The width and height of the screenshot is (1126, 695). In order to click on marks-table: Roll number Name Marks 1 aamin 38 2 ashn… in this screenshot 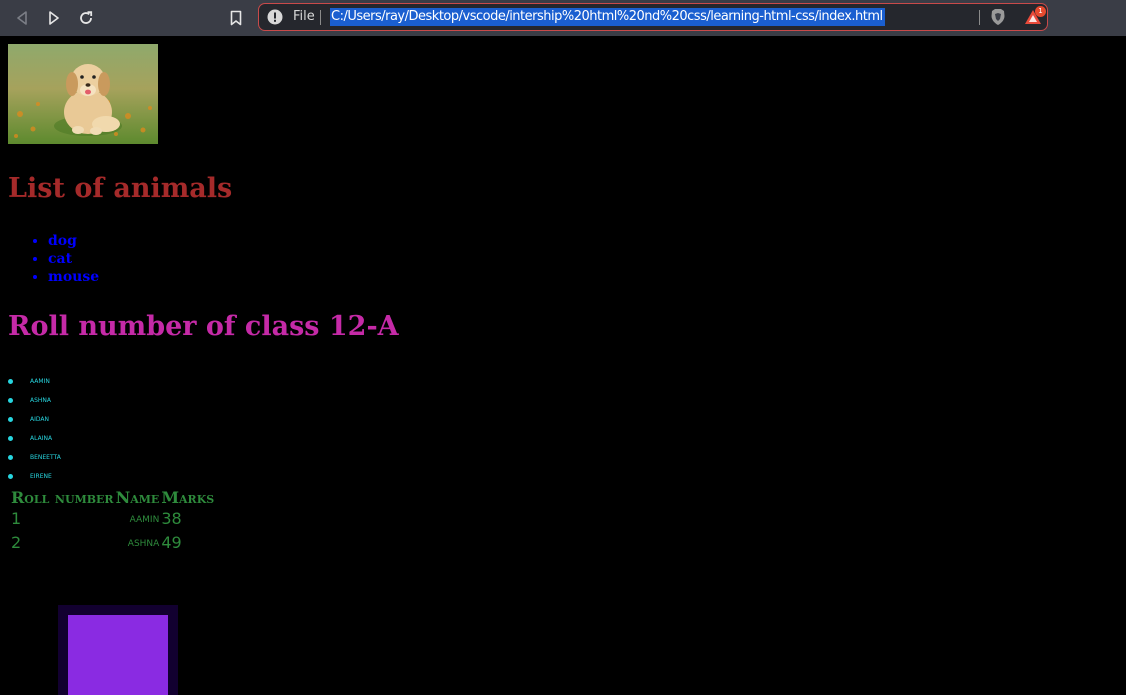, I will do `click(112, 521)`.